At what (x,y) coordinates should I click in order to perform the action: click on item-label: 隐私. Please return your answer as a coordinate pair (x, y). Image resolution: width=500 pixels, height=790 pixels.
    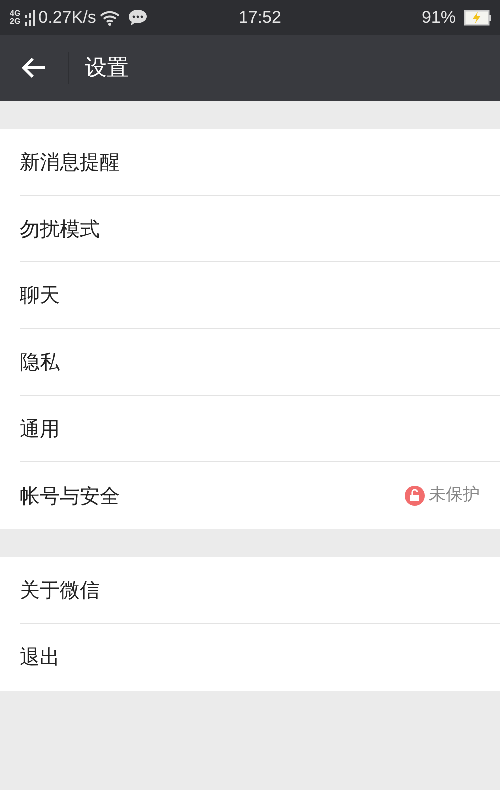
    Looking at the image, I should click on (40, 362).